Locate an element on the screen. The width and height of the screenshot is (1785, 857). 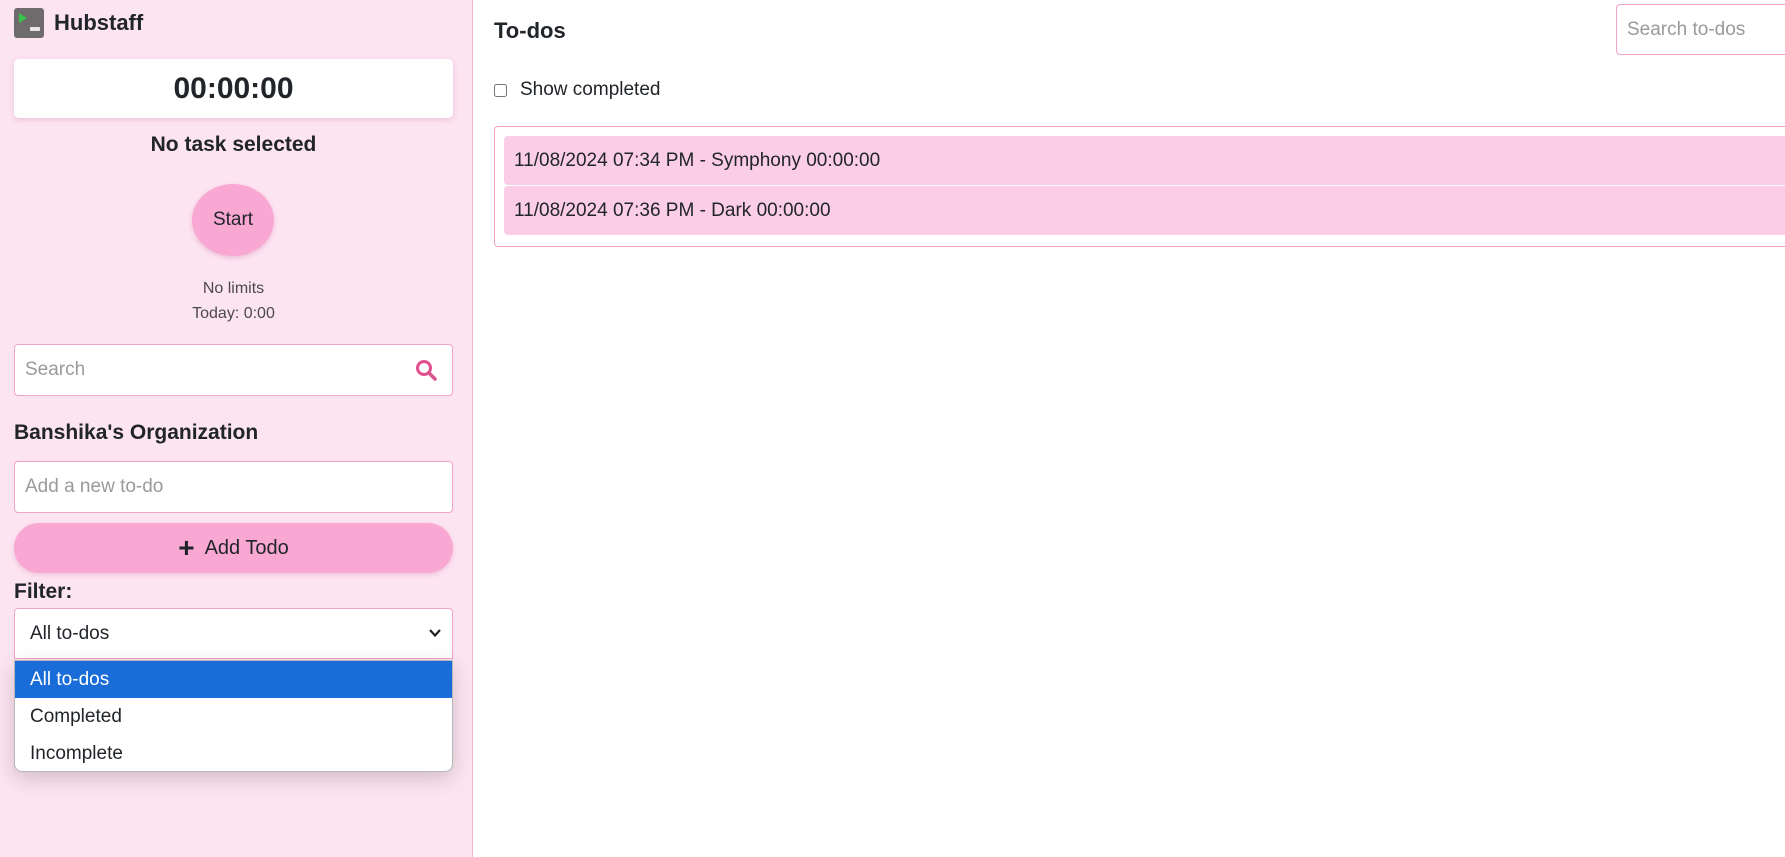
page-title: To-dos is located at coordinates (530, 30).